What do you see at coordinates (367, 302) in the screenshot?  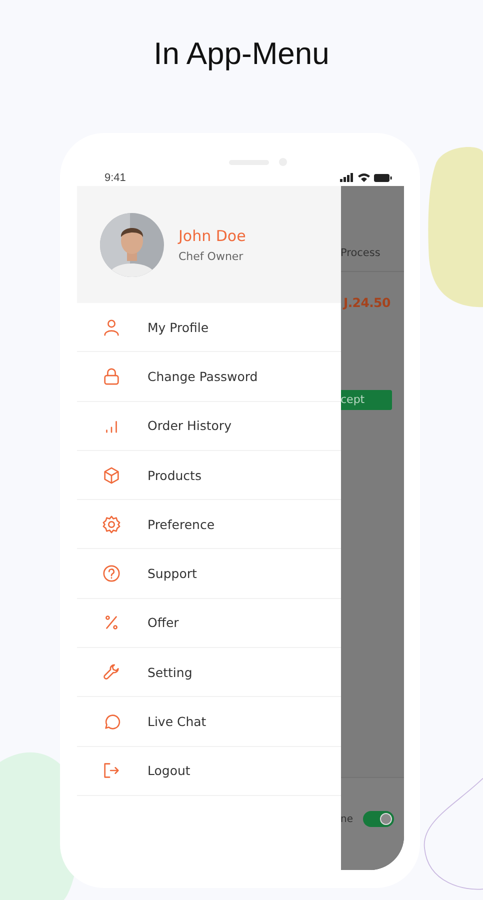 I see `price-text: J.24.50` at bounding box center [367, 302].